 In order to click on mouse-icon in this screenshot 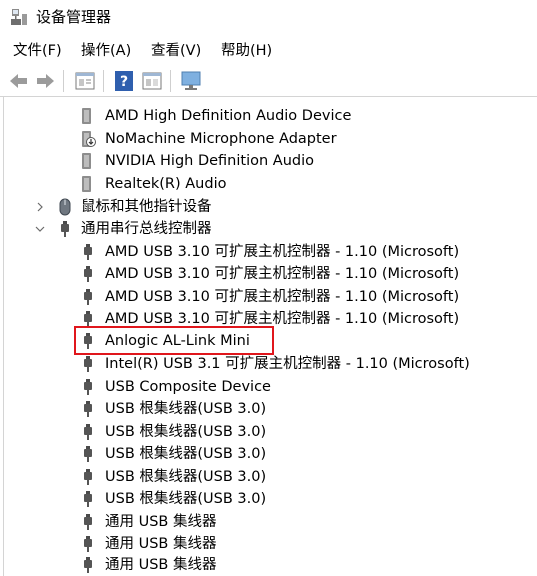, I will do `click(65, 207)`.